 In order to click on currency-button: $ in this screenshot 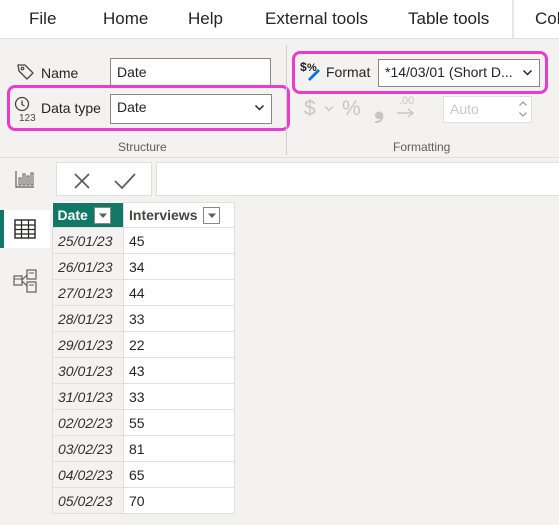, I will do `click(310, 109)`.